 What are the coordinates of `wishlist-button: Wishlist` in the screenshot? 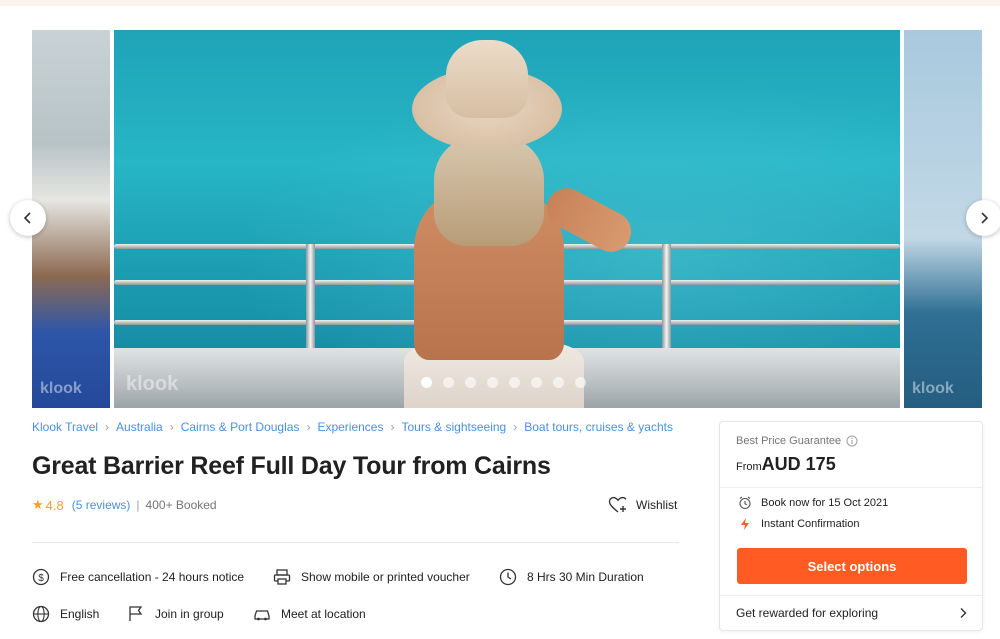 It's located at (642, 505).